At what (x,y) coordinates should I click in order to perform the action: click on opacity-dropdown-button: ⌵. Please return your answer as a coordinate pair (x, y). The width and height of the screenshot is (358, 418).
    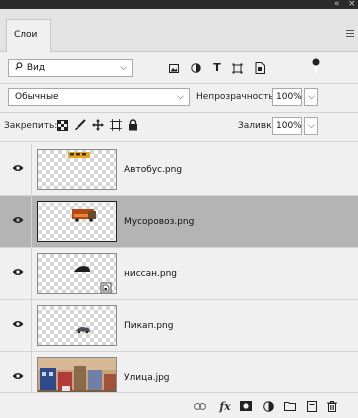
    Looking at the image, I should click on (311, 97).